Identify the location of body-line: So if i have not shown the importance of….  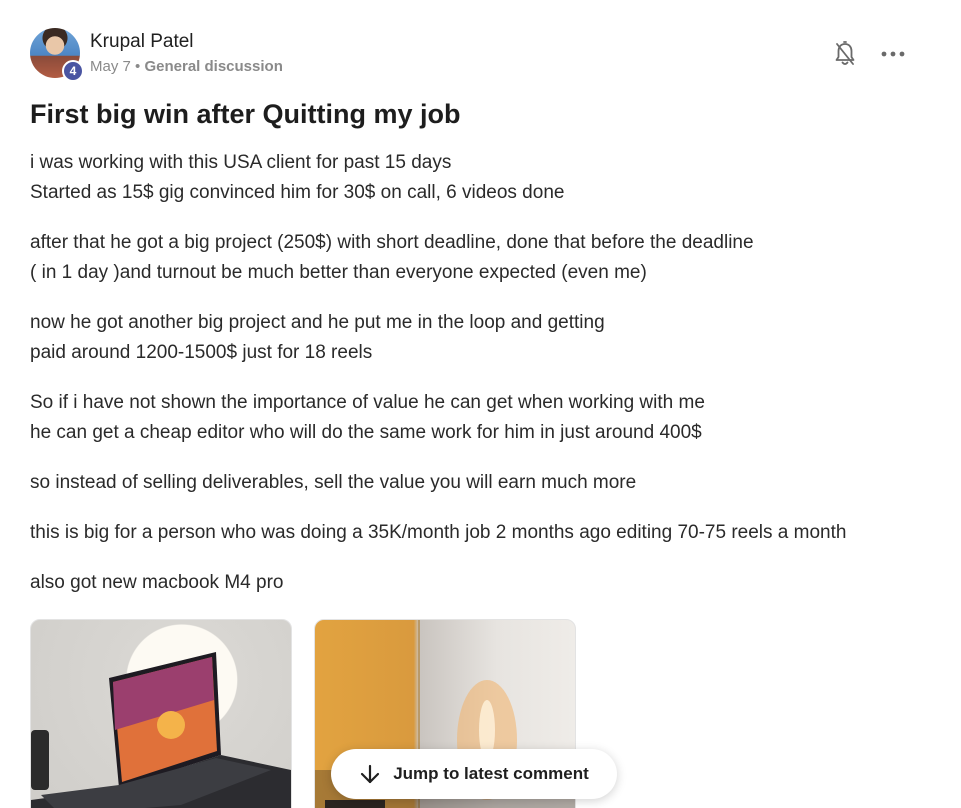
(367, 402).